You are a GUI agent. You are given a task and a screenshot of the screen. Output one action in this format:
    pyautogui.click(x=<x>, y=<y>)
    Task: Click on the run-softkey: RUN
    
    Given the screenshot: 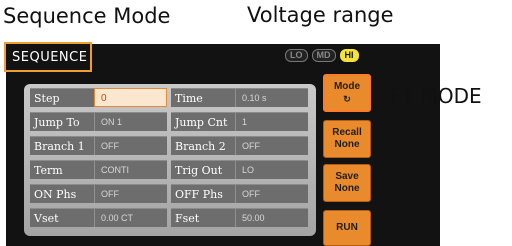 What is the action you would take?
    pyautogui.click(x=347, y=228)
    